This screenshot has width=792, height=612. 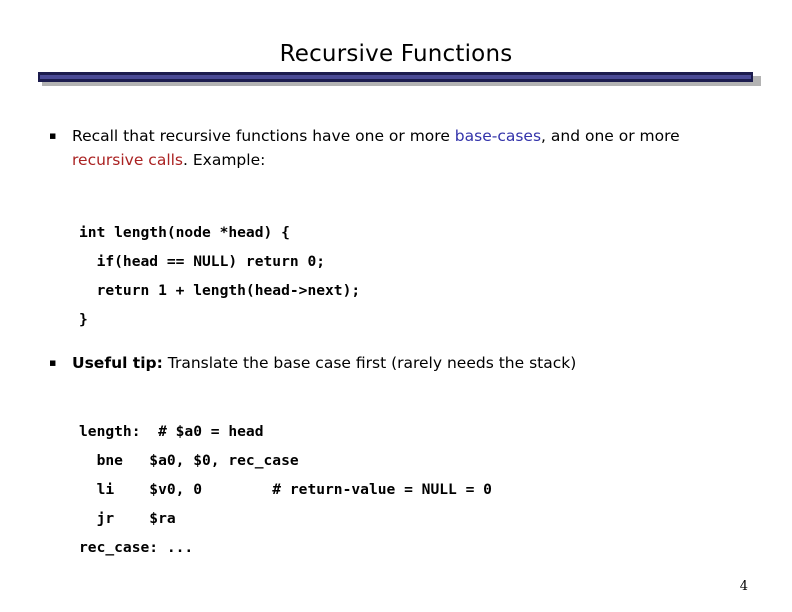 What do you see at coordinates (117, 363) in the screenshot?
I see `bullet-2-seg-useful-tip: Useful tip:` at bounding box center [117, 363].